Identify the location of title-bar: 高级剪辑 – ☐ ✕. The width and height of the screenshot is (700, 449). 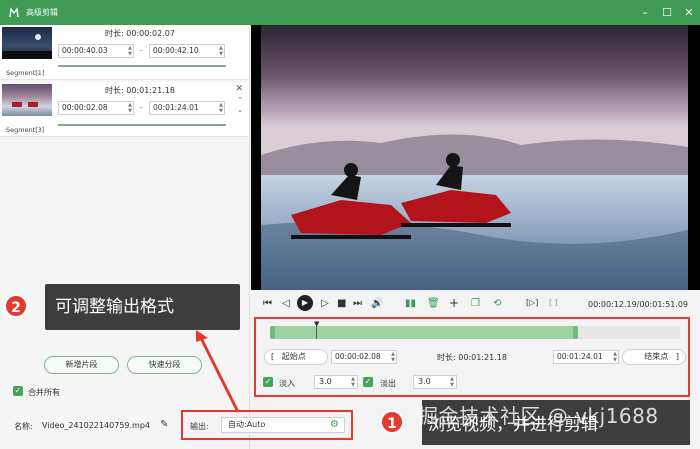
(350, 12).